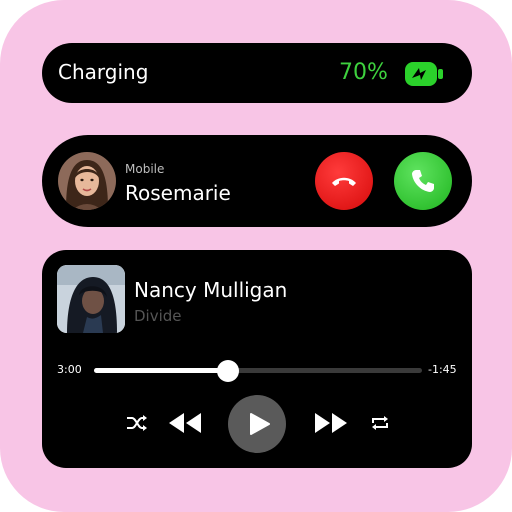  What do you see at coordinates (91, 299) in the screenshot?
I see `album-art` at bounding box center [91, 299].